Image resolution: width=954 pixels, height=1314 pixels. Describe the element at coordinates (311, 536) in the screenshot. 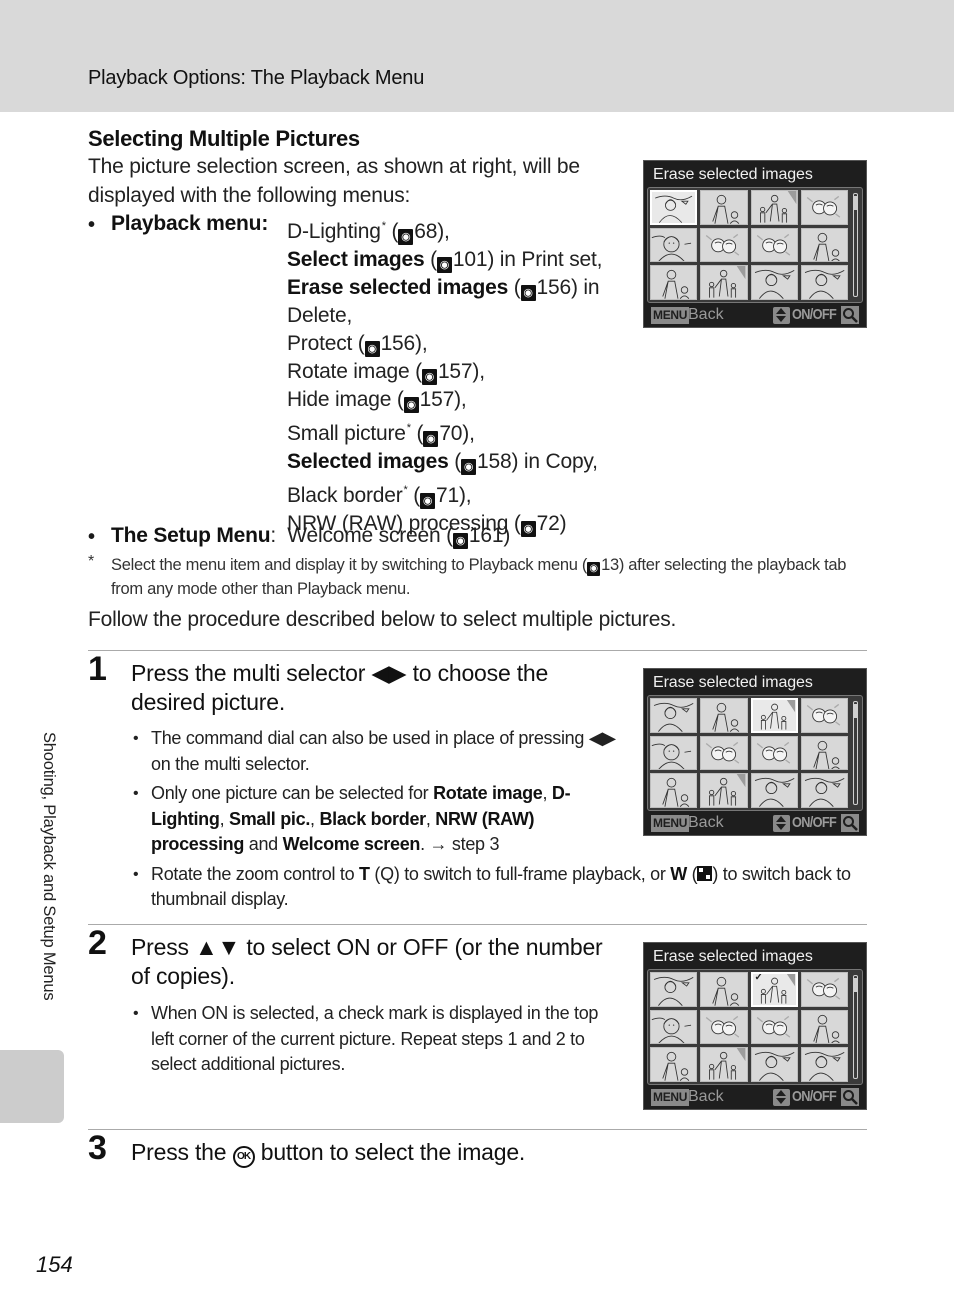

I see `setup-menu-line: The Setup Menu: Welcome screen (◉ 161)` at that location.